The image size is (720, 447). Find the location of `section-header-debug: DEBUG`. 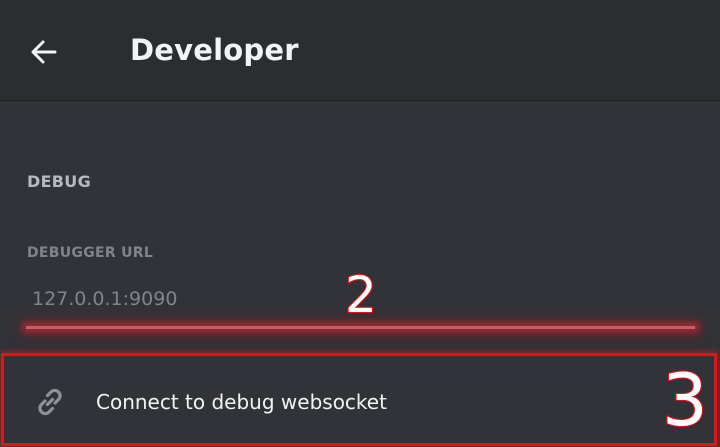

section-header-debug: DEBUG is located at coordinates (59, 181).